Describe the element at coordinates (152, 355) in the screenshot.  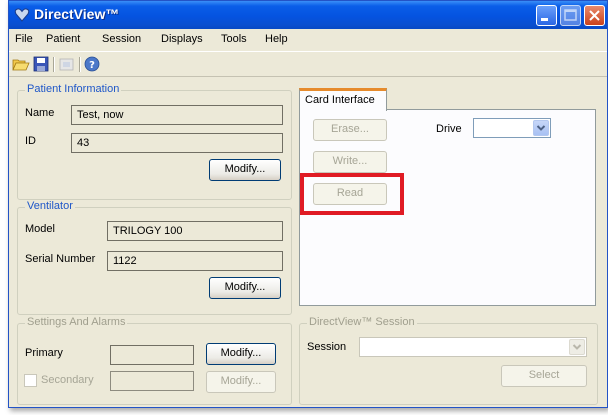
I see `primary-field` at that location.